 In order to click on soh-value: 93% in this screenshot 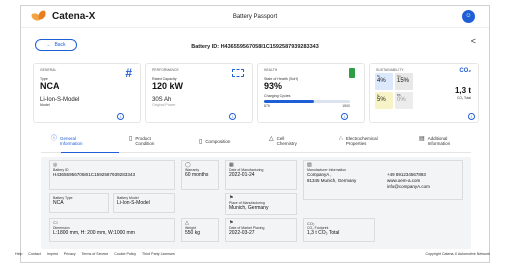, I will do `click(273, 86)`.